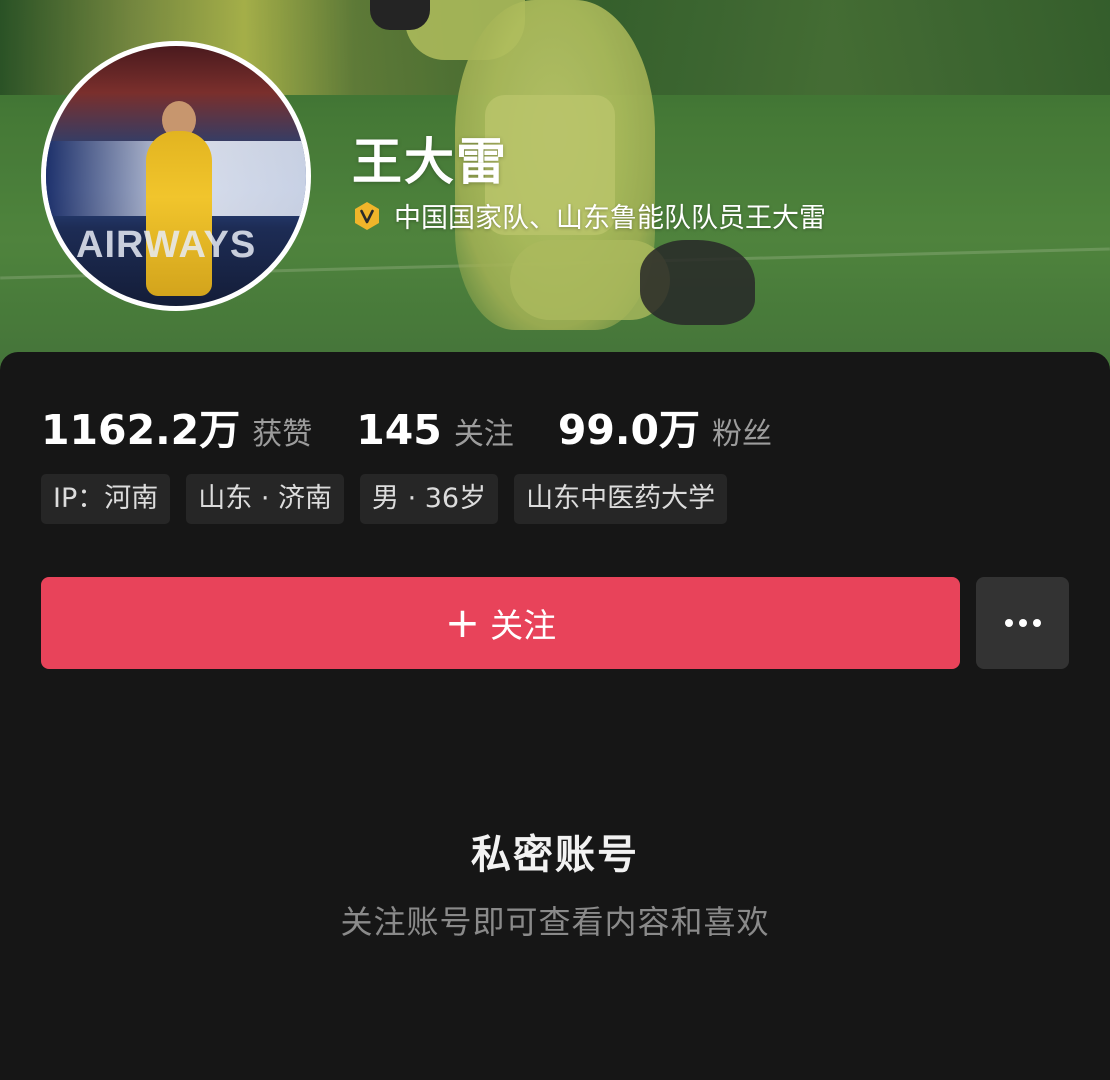  What do you see at coordinates (367, 215) in the screenshot?
I see `verified-badge-icon` at bounding box center [367, 215].